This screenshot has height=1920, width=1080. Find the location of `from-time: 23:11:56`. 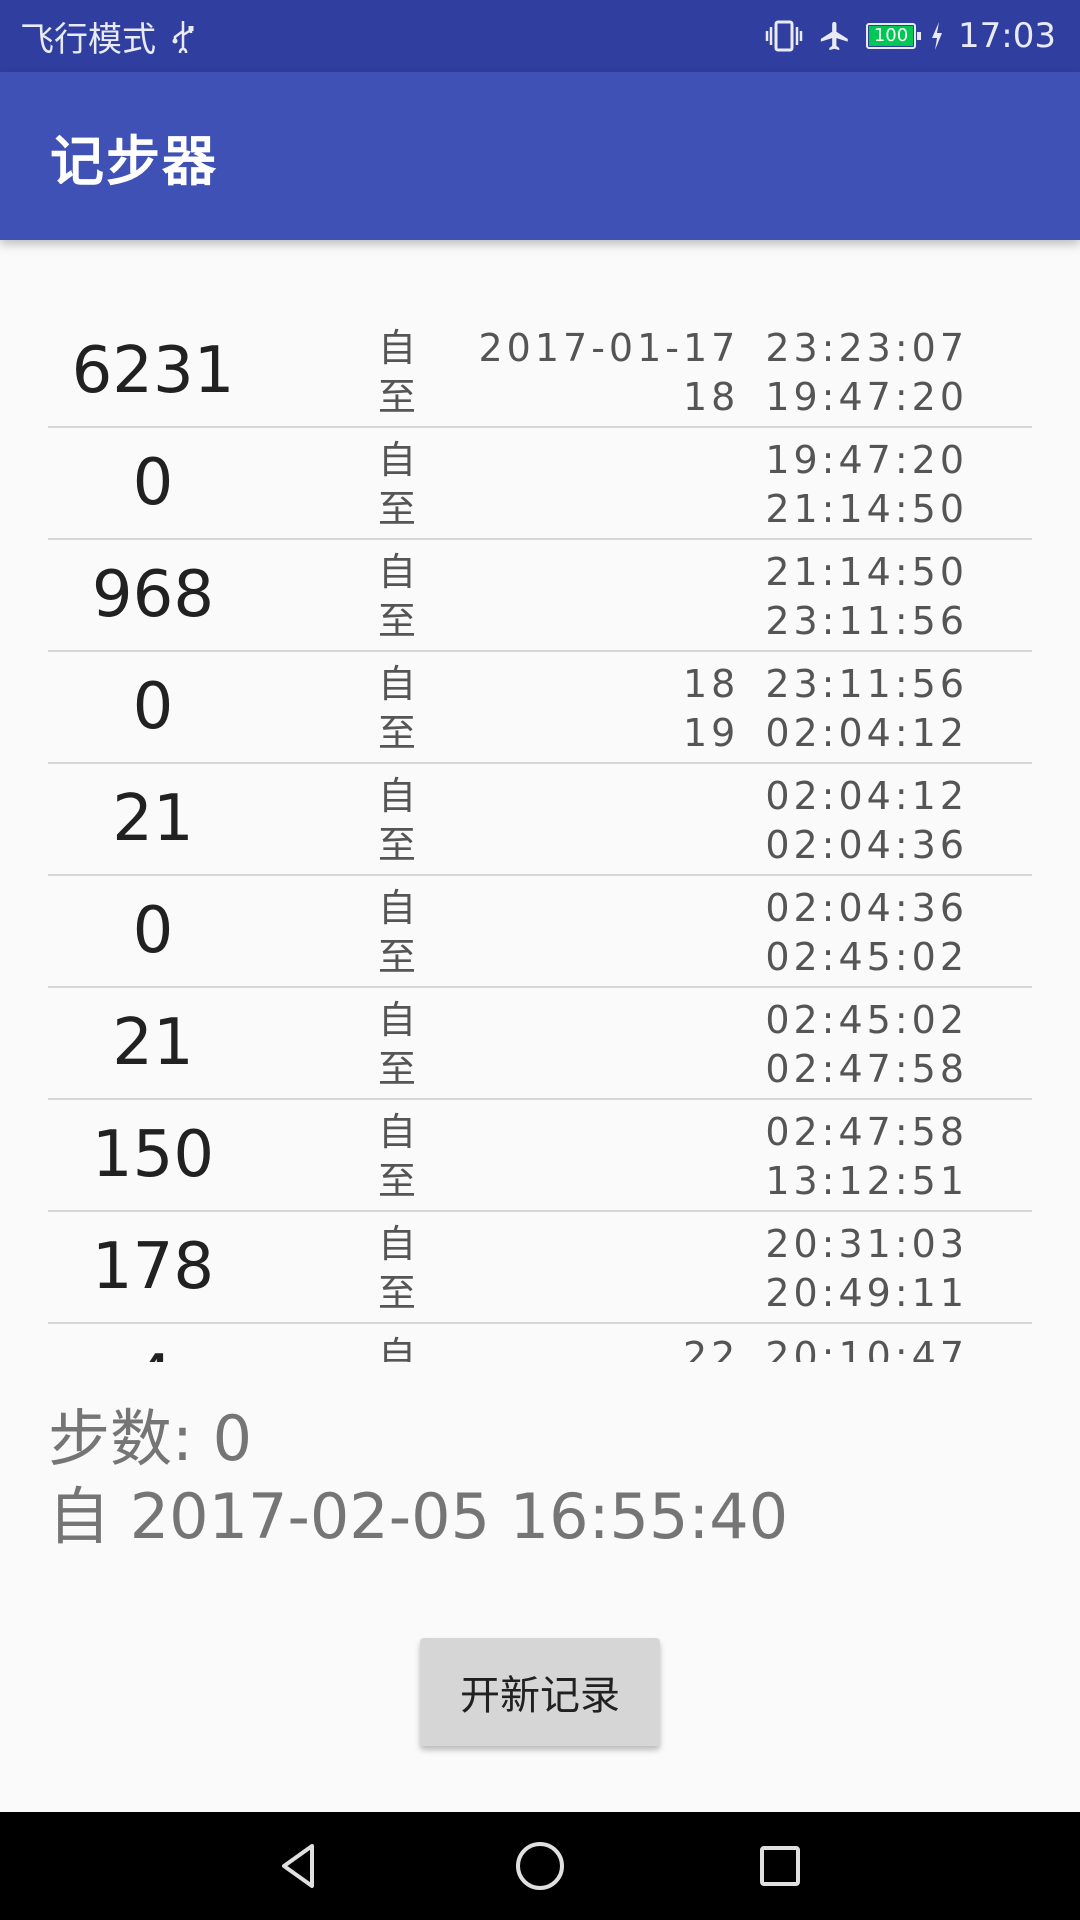

from-time: 23:11:56 is located at coordinates (866, 684).